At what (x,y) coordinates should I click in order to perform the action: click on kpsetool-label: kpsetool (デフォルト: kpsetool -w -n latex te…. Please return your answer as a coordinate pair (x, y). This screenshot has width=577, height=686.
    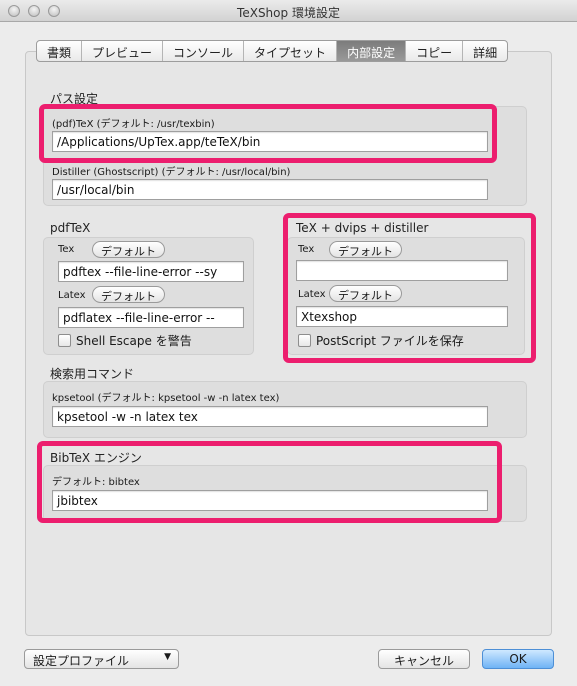
    Looking at the image, I should click on (166, 398).